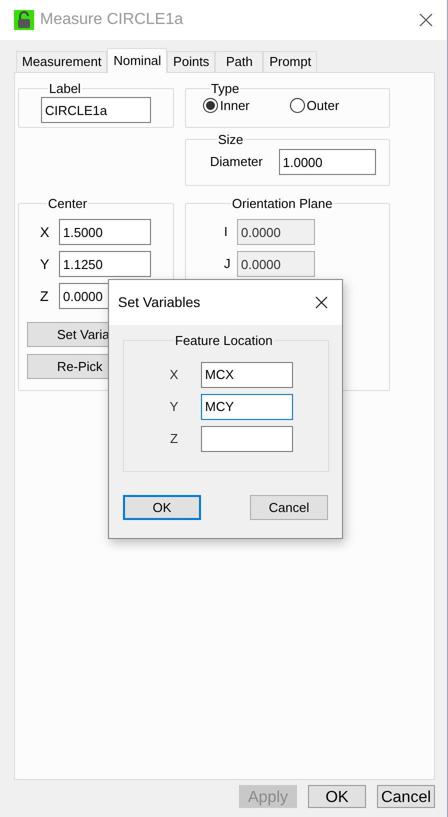  What do you see at coordinates (247, 375) in the screenshot?
I see `text-field: MCX` at bounding box center [247, 375].